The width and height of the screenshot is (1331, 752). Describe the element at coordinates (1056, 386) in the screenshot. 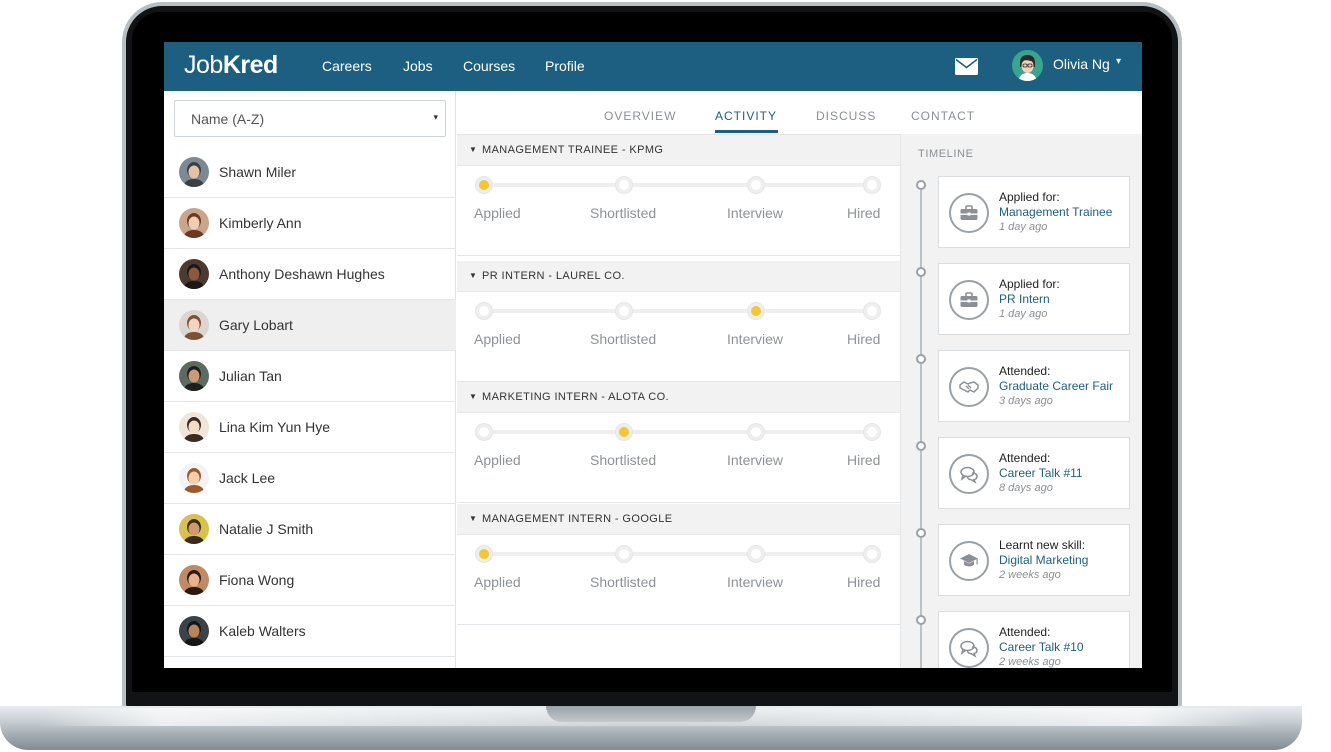

I see `timeline-item-link: Graduate Career Fair` at that location.